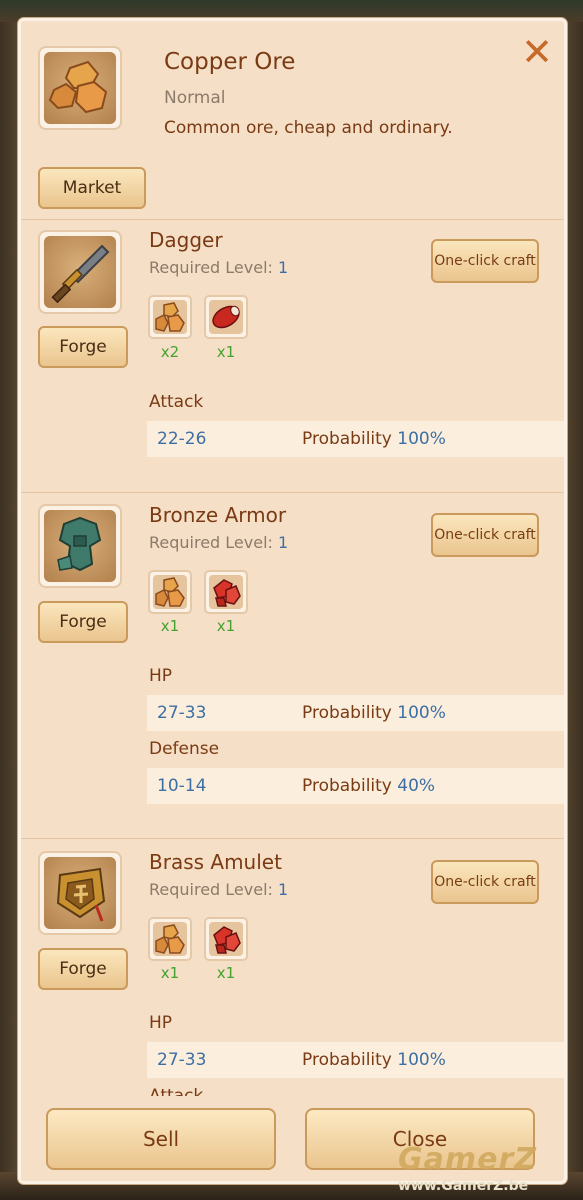  Describe the element at coordinates (186, 240) in the screenshot. I see `item-name: Dagger` at that location.